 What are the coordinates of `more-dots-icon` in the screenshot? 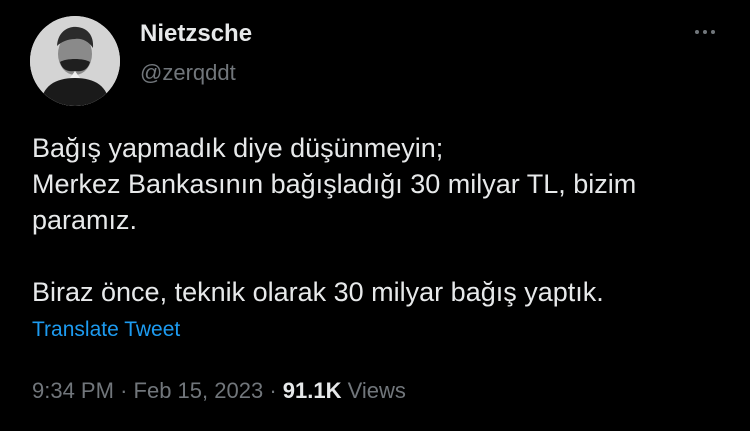 It's located at (705, 32).